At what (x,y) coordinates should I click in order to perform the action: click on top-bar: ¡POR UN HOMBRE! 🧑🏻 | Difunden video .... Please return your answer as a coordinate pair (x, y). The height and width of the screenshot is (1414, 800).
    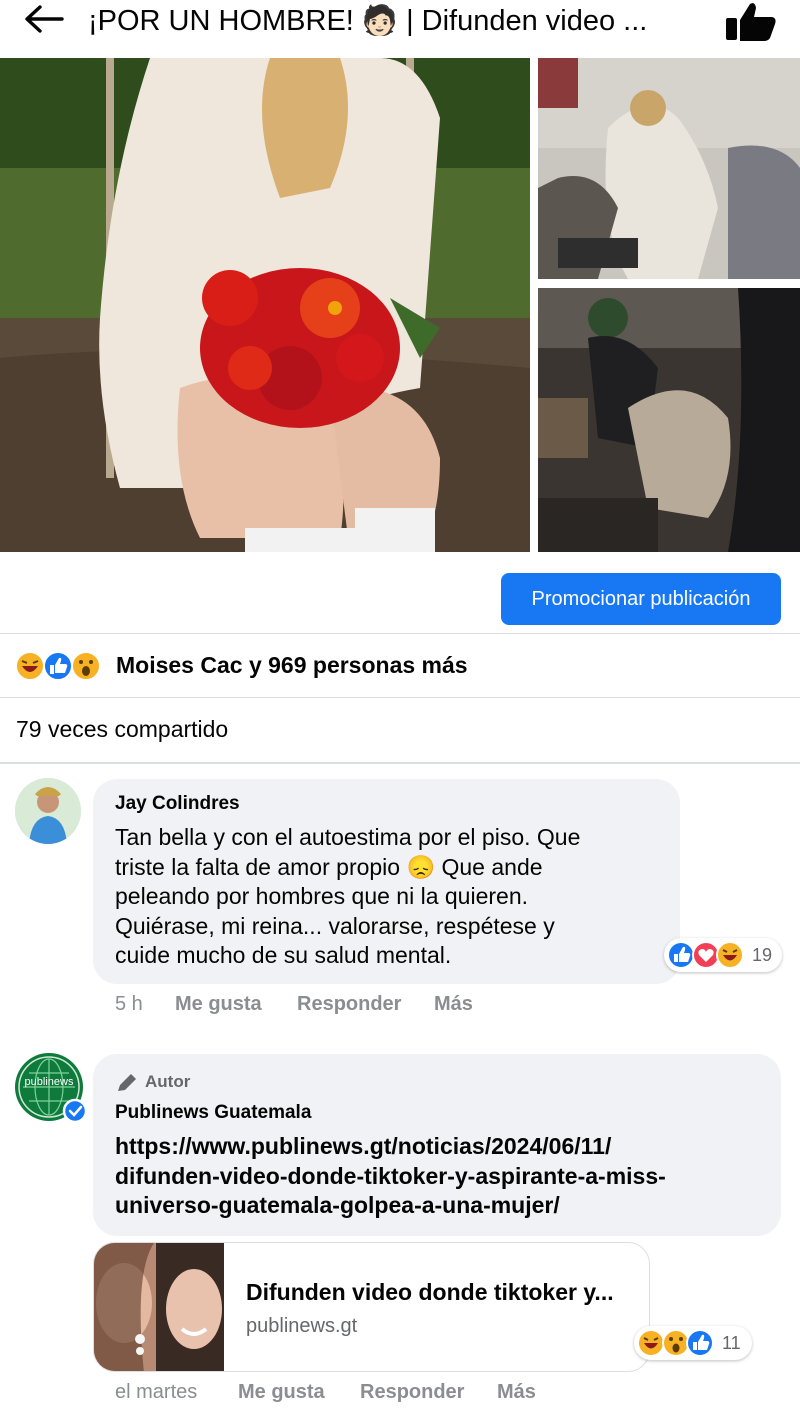
    Looking at the image, I should click on (400, 29).